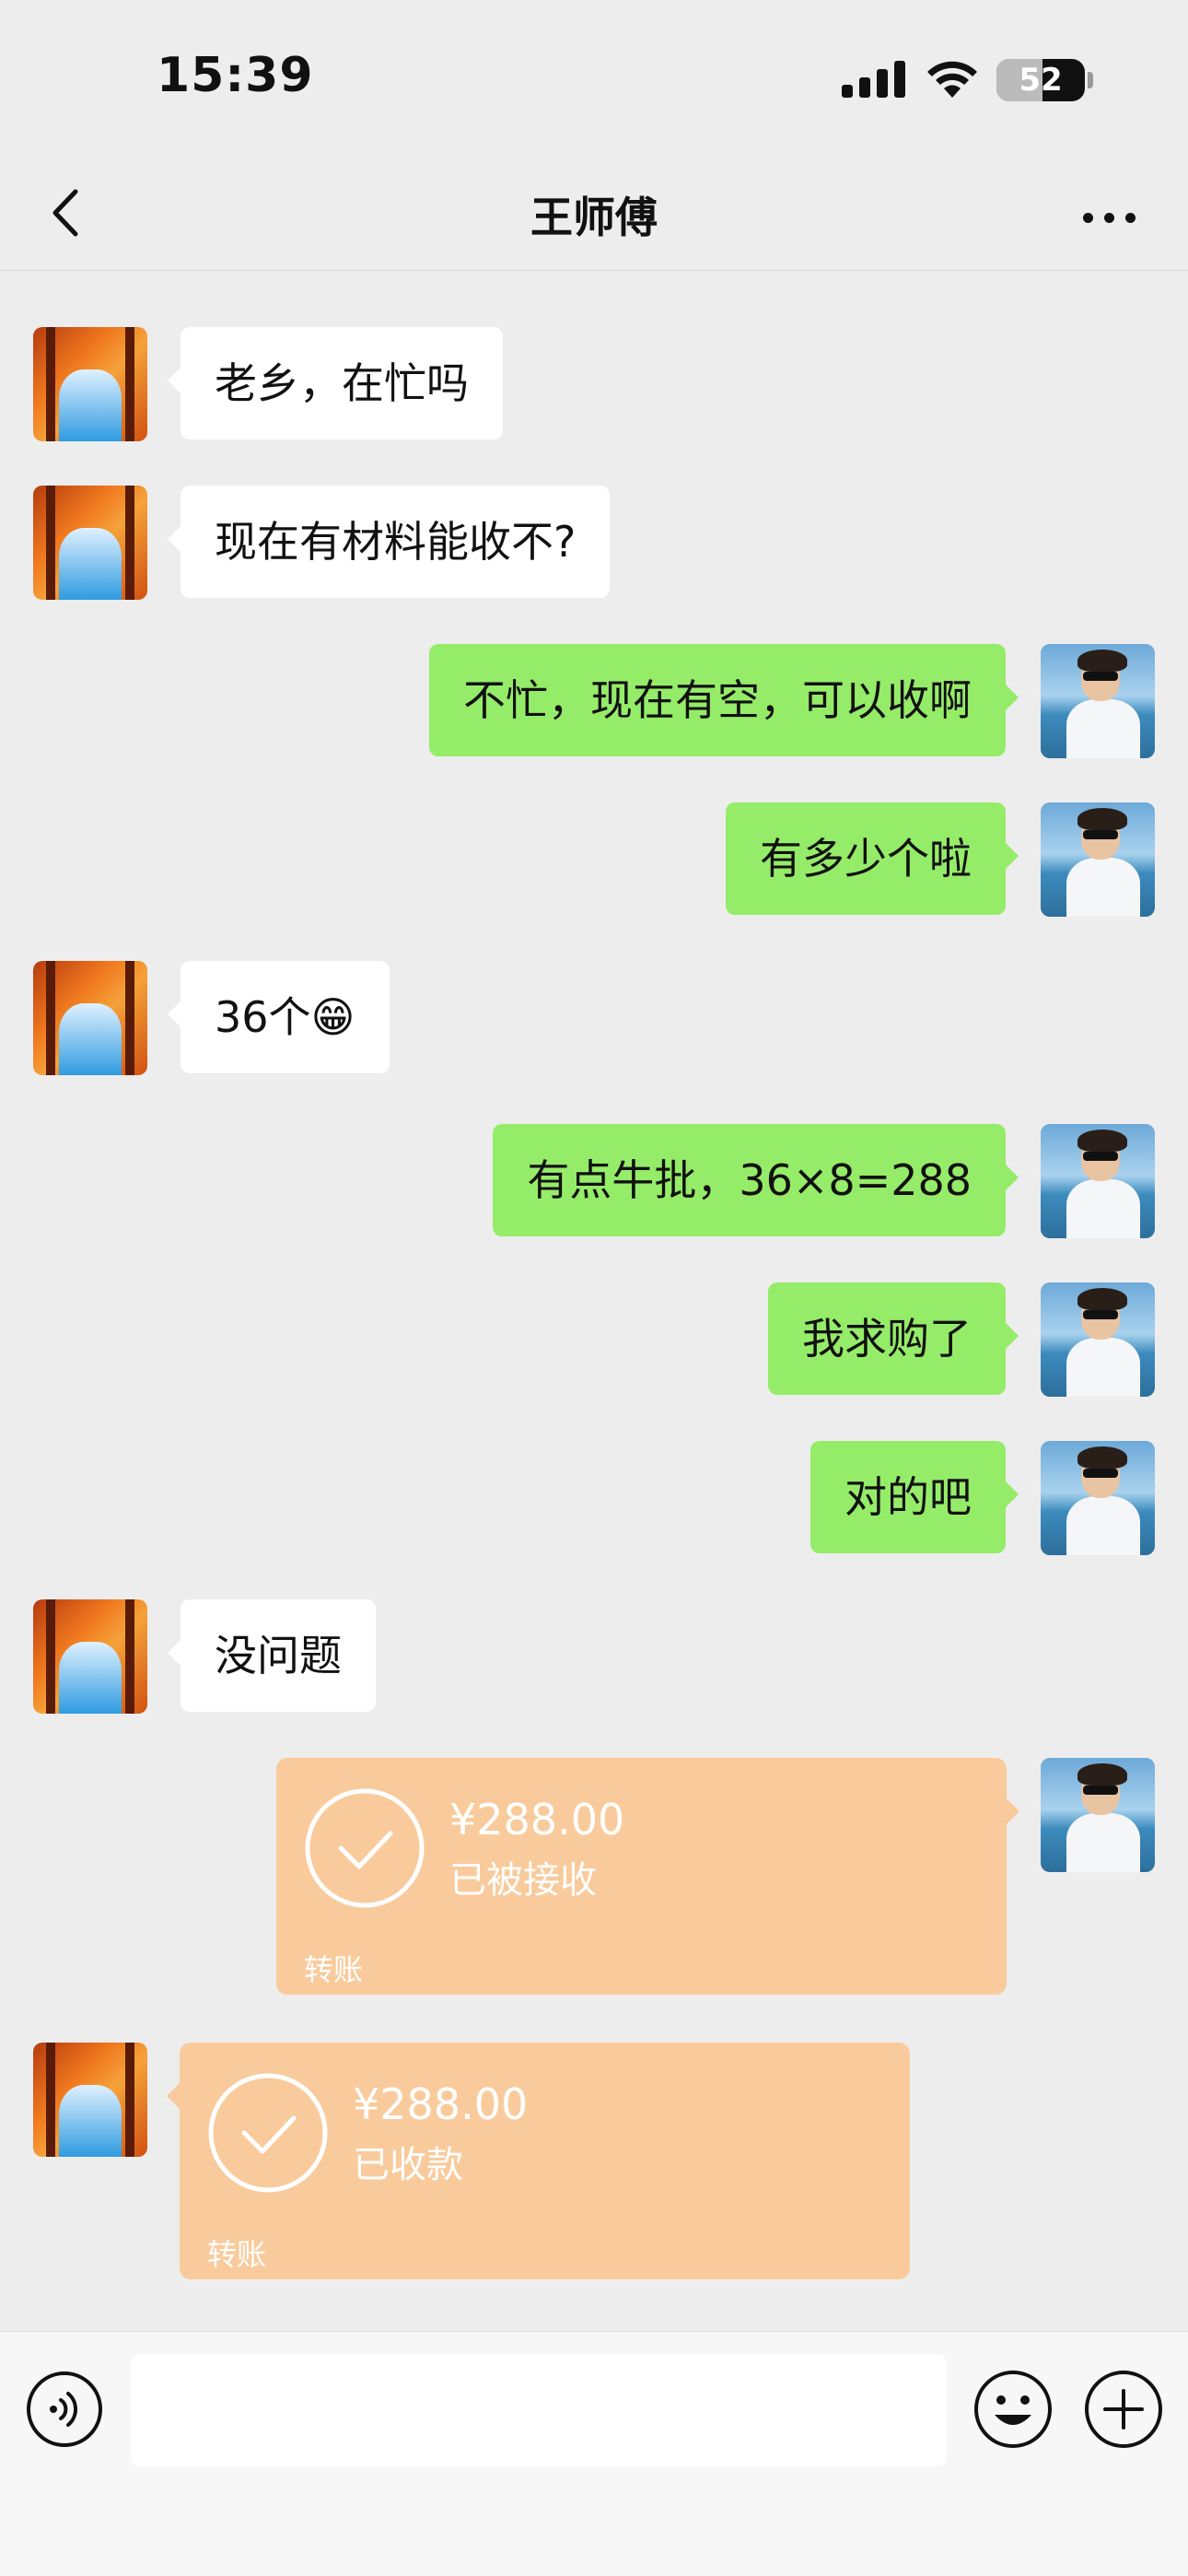 The height and width of the screenshot is (2576, 1188). Describe the element at coordinates (1123, 2409) in the screenshot. I see `plus-icon` at that location.